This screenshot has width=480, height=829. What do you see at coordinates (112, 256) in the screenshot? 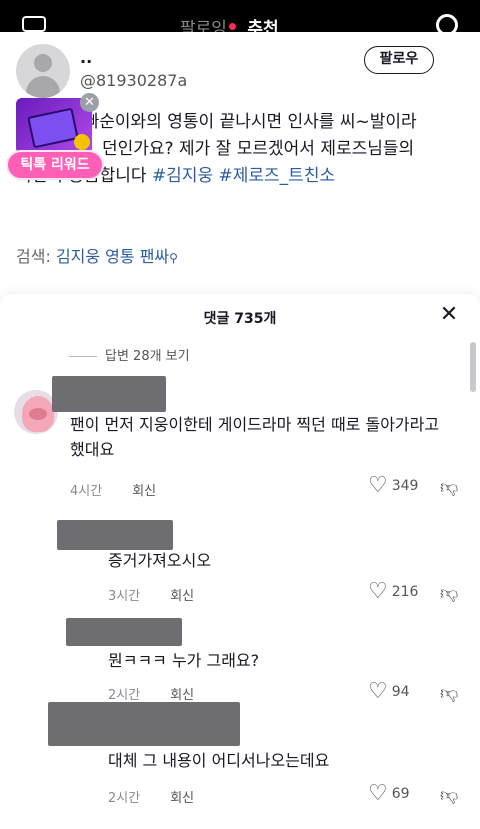
I see `search-link: 김지웅 영통 팬싸` at bounding box center [112, 256].